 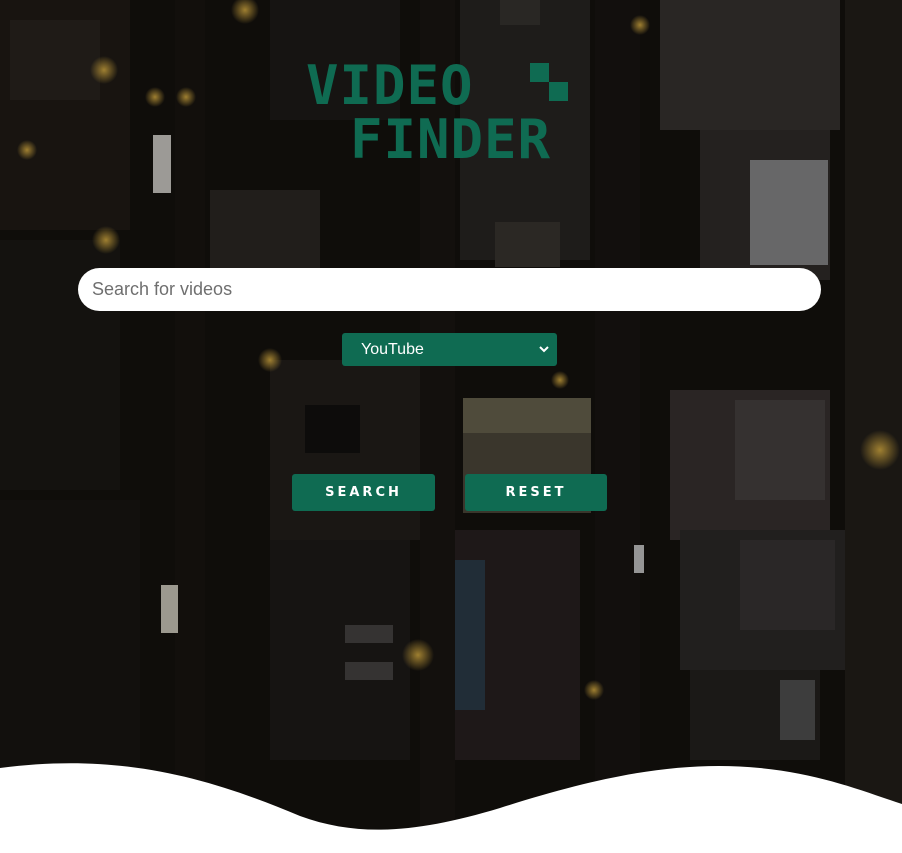 What do you see at coordinates (392, 349) in the screenshot?
I see `video-source-selected-value: YouTube` at bounding box center [392, 349].